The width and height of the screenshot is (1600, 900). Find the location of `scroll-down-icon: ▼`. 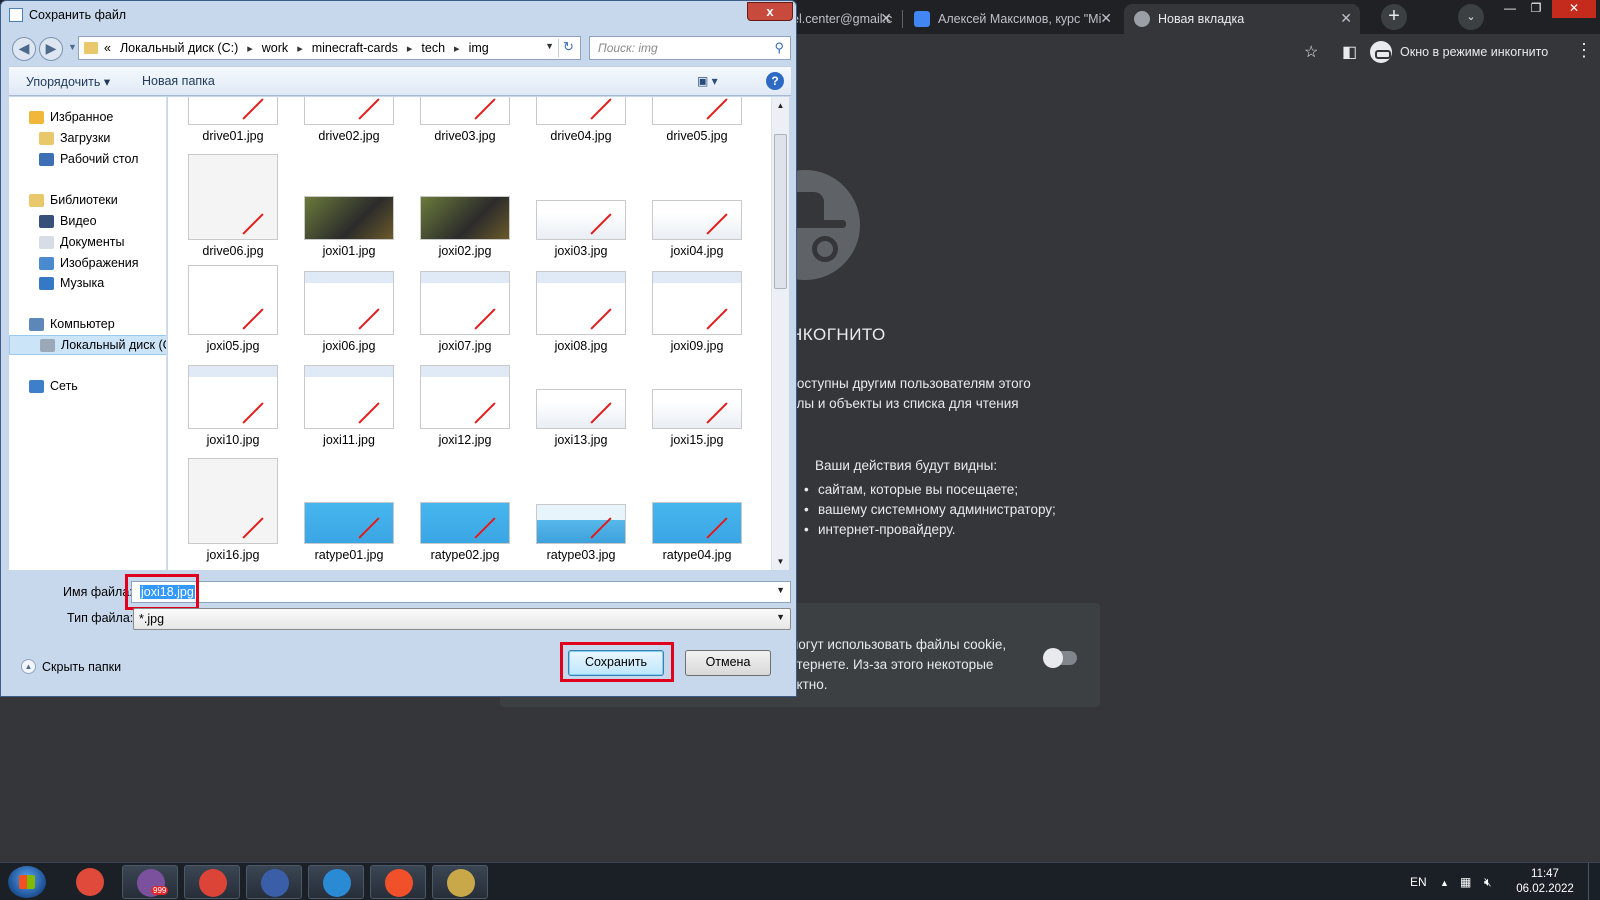

scroll-down-icon: ▼ is located at coordinates (780, 561).